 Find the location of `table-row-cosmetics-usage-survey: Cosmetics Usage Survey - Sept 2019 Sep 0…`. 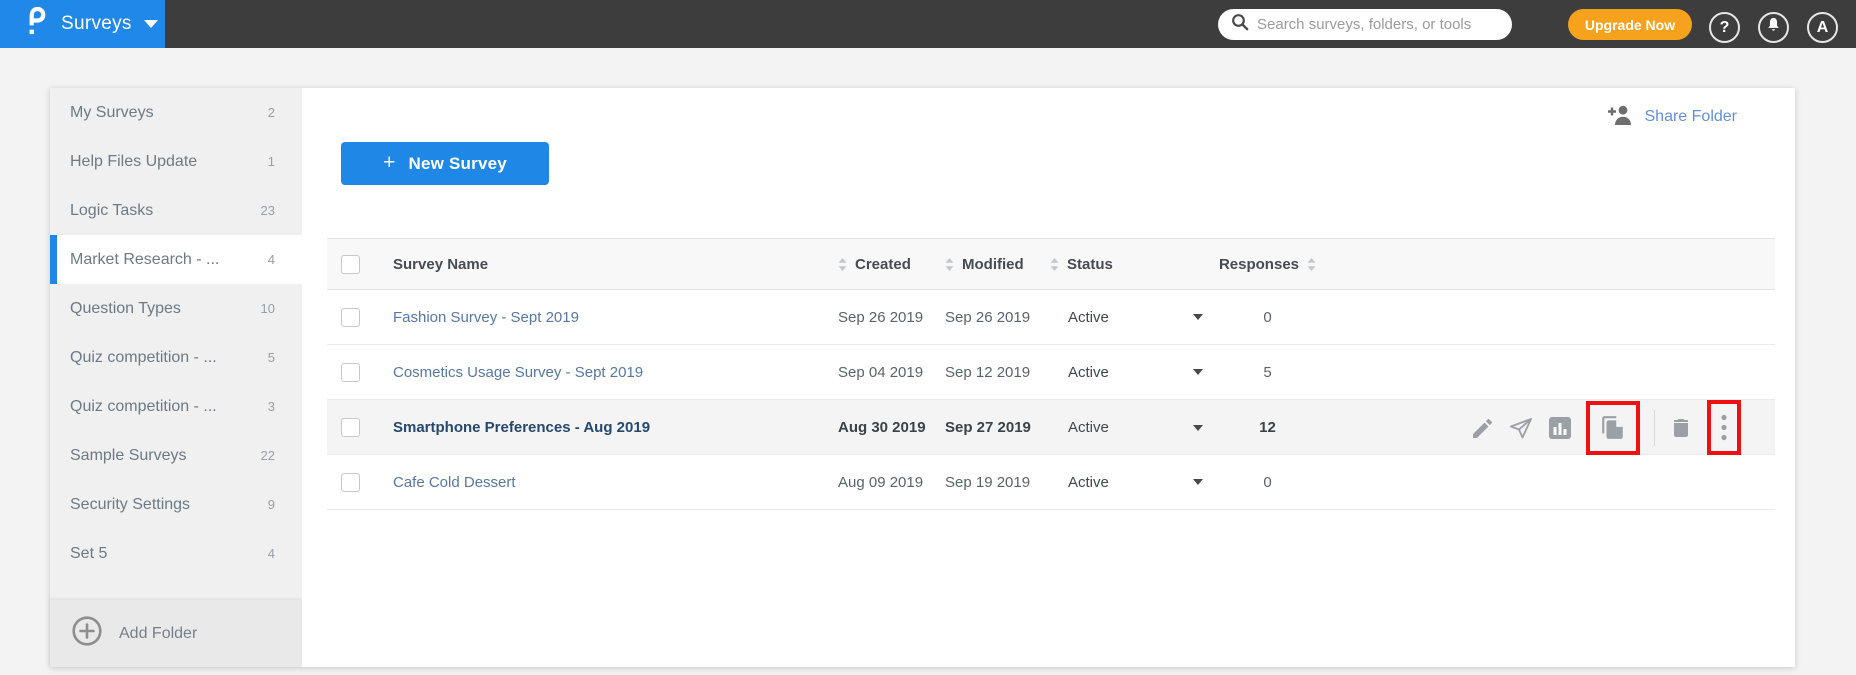

table-row-cosmetics-usage-survey: Cosmetics Usage Survey - Sept 2019 Sep 0… is located at coordinates (1051, 372).